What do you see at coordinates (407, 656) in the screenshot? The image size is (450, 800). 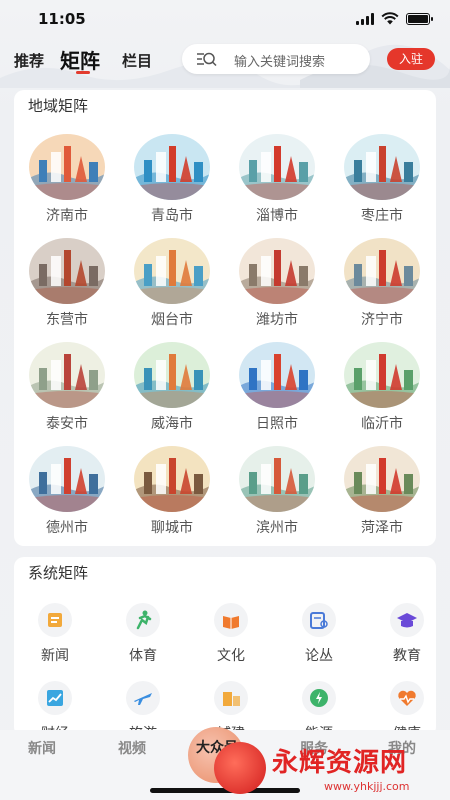 I see `system-item-label: 教育` at bounding box center [407, 656].